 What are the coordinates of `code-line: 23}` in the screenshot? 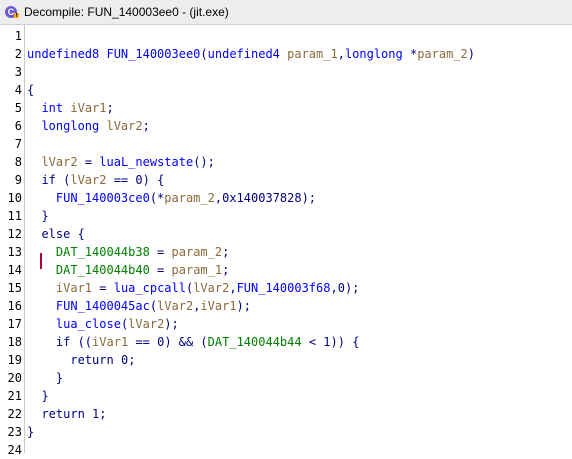 It's located at (286, 432).